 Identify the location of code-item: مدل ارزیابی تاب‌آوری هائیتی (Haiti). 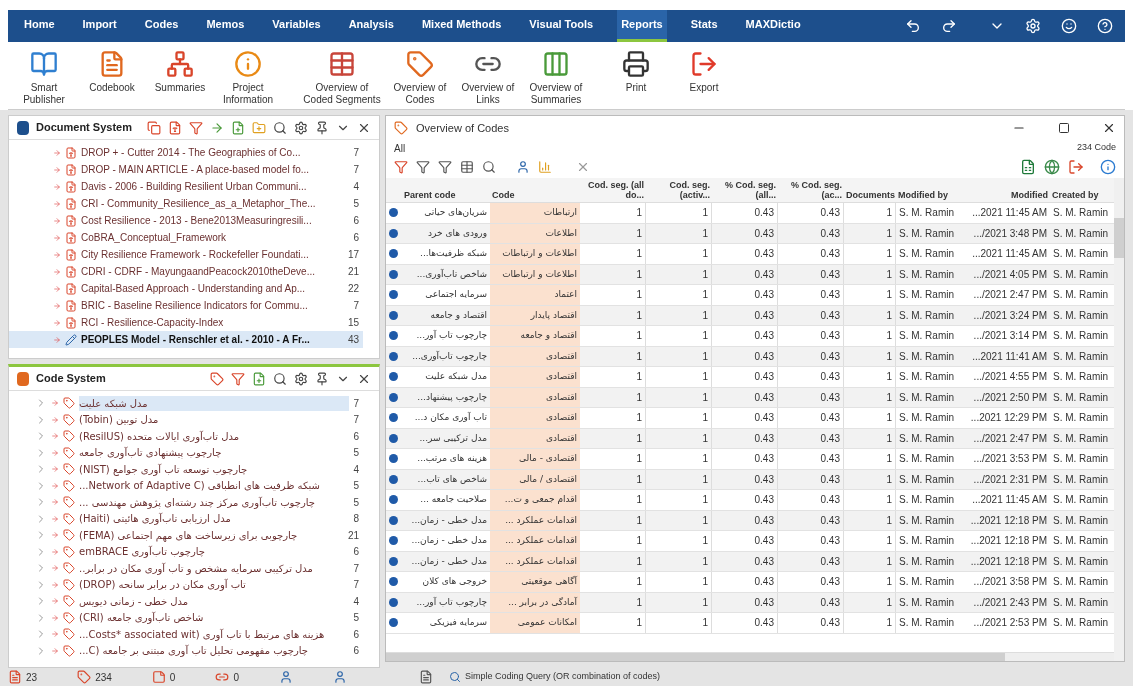
(214, 519).